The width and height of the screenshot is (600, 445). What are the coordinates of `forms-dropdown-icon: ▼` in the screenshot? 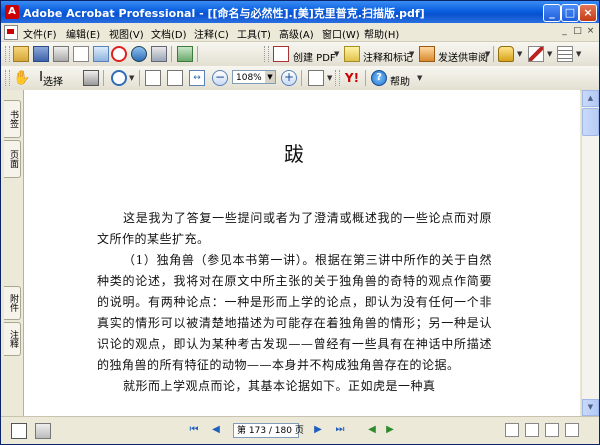 It's located at (578, 54).